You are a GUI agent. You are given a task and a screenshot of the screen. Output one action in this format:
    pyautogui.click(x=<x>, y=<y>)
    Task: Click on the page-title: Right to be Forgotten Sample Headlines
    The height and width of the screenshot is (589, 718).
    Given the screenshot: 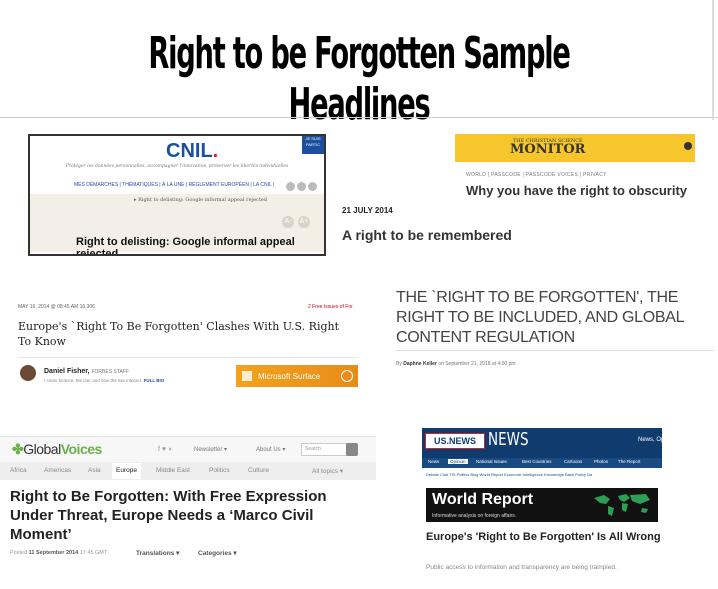 What is the action you would take?
    pyautogui.click(x=359, y=79)
    